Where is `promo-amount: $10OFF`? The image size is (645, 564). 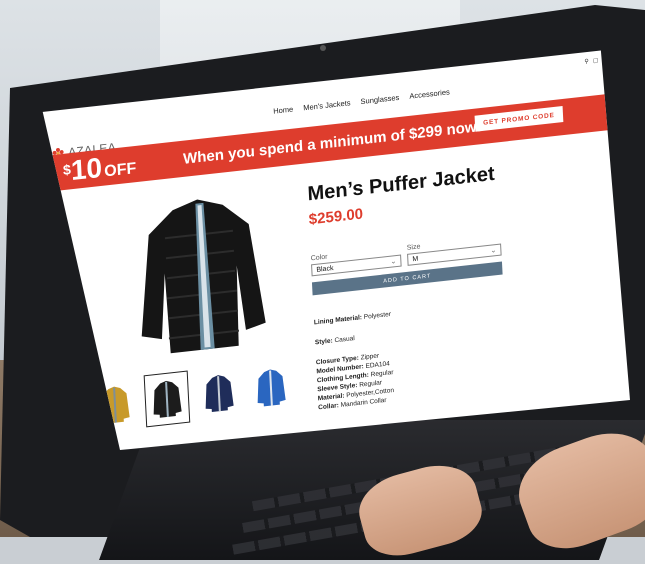 promo-amount: $10OFF is located at coordinates (99, 168).